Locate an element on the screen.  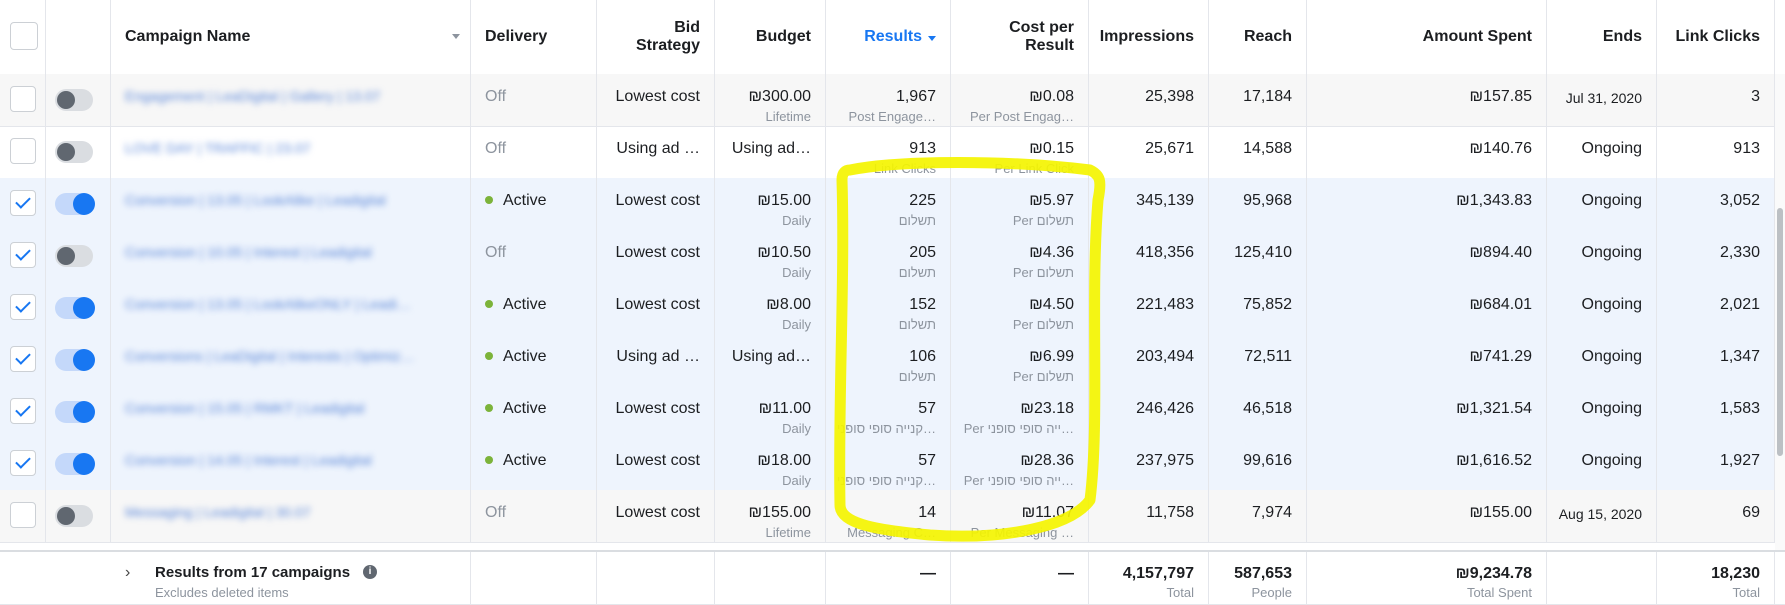
link-clicks-value: 3,052 is located at coordinates (1739, 200).